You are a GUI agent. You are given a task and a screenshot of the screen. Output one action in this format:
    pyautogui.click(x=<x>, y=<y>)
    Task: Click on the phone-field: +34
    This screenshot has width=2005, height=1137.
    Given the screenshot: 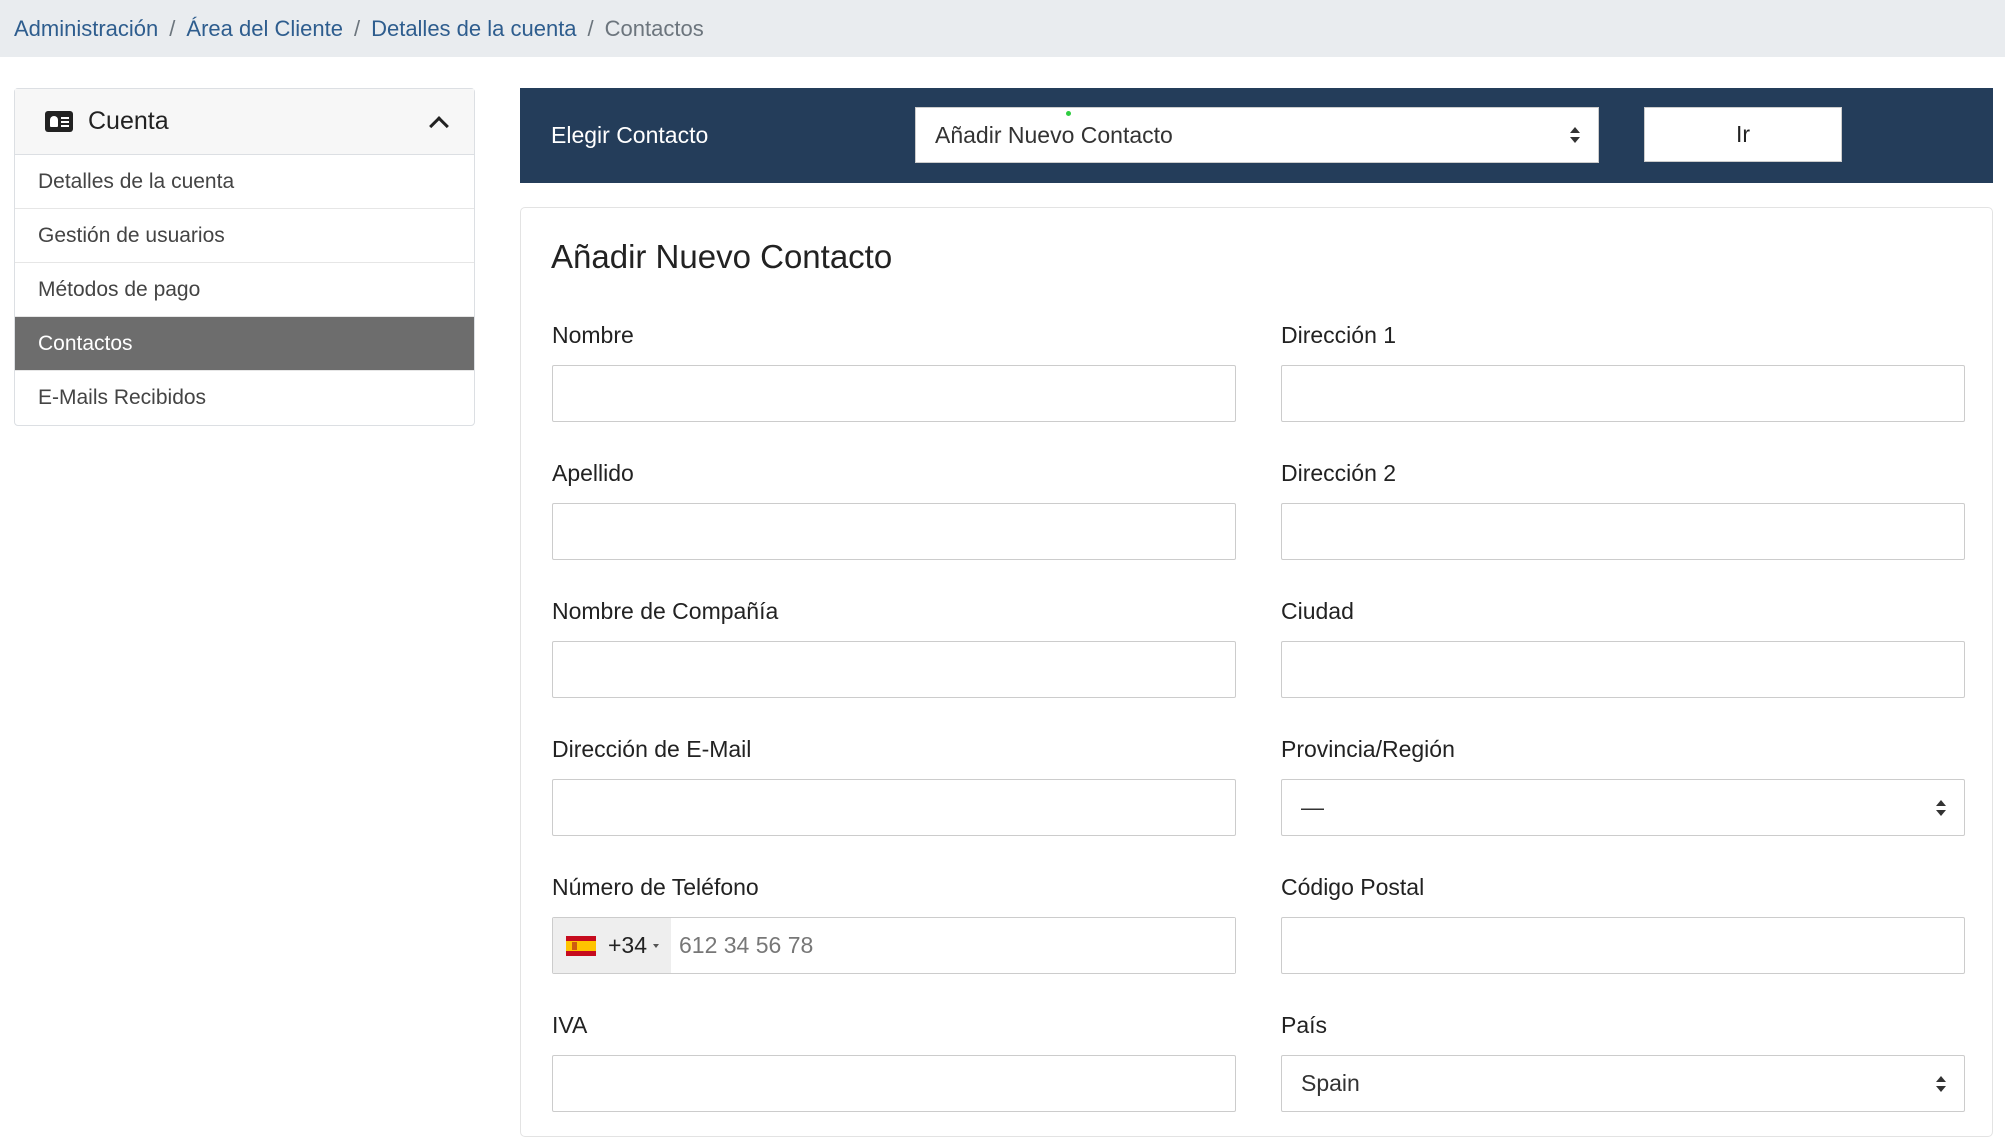 What is the action you would take?
    pyautogui.click(x=894, y=945)
    